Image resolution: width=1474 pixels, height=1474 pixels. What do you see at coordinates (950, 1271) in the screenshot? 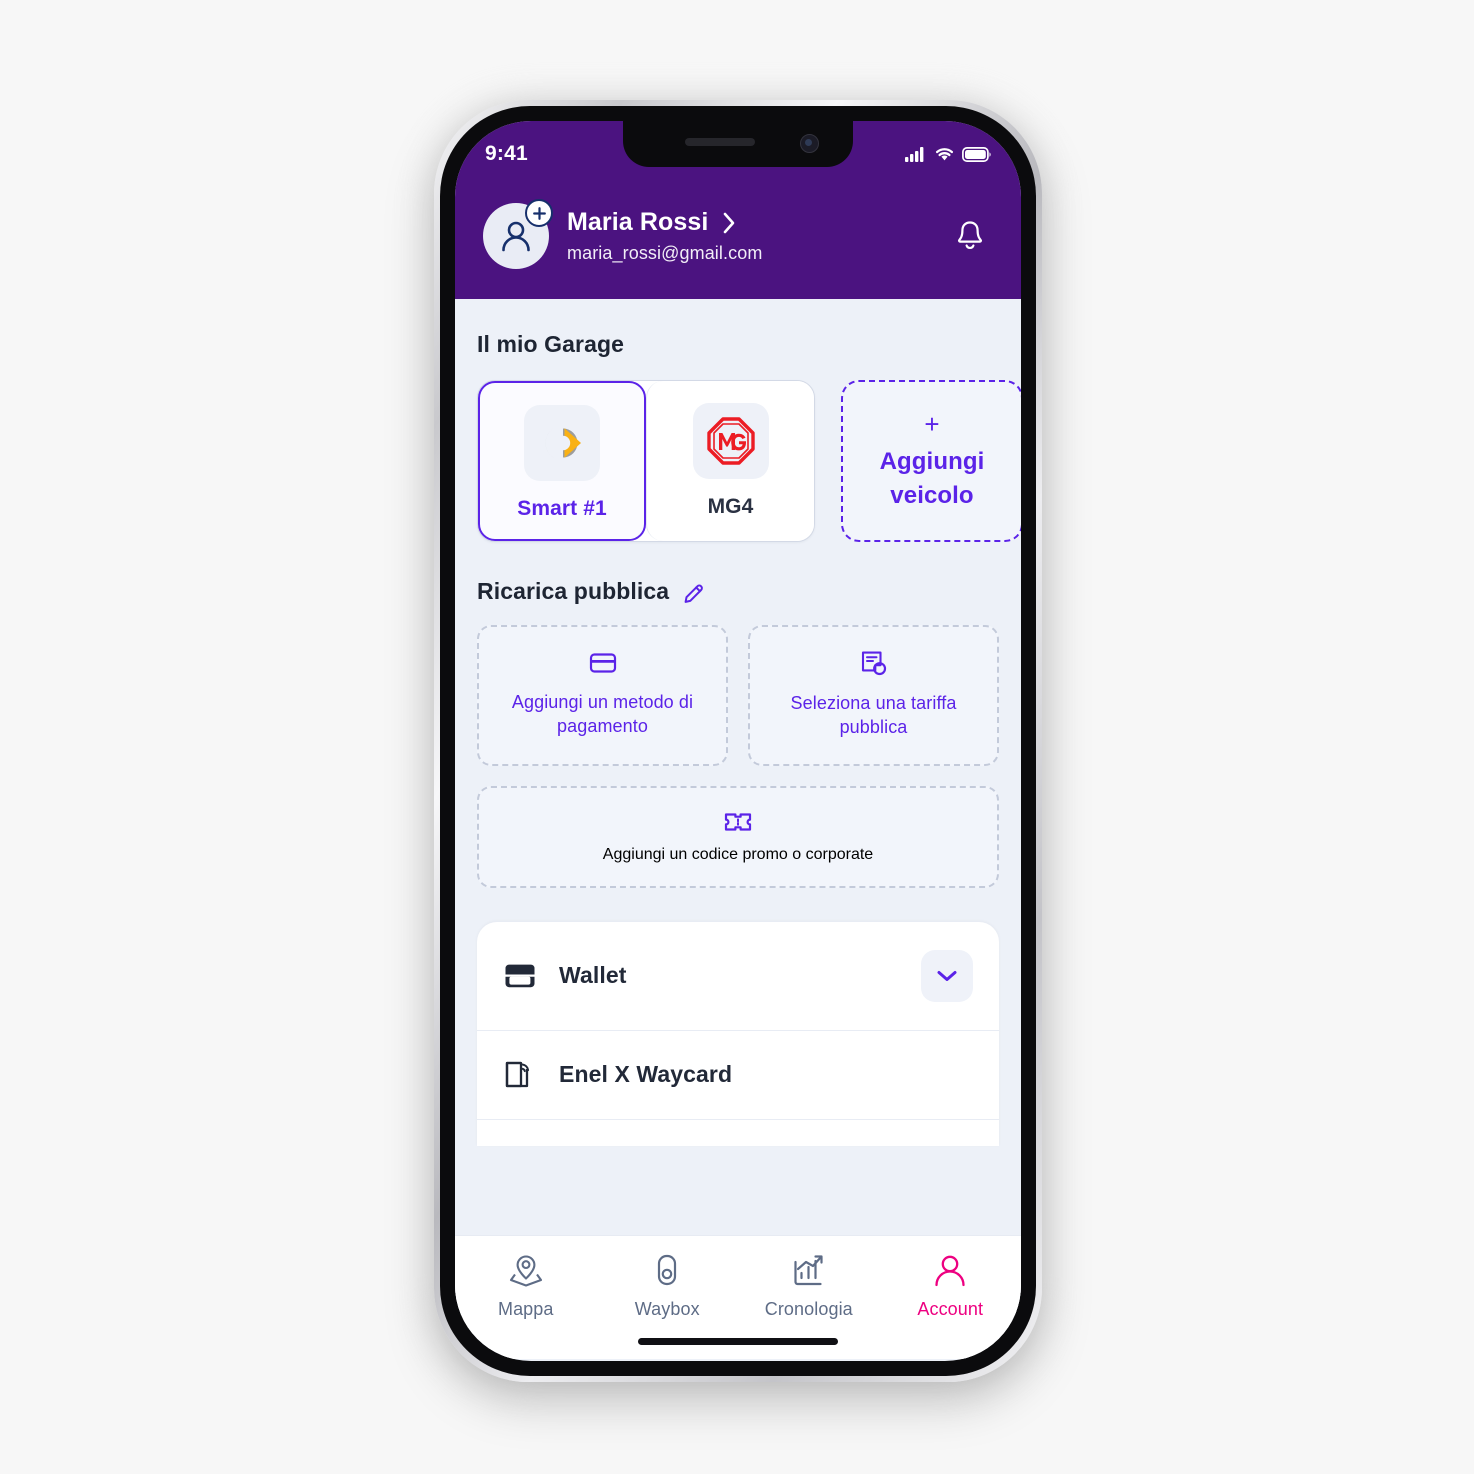
I see `account-person-icon` at bounding box center [950, 1271].